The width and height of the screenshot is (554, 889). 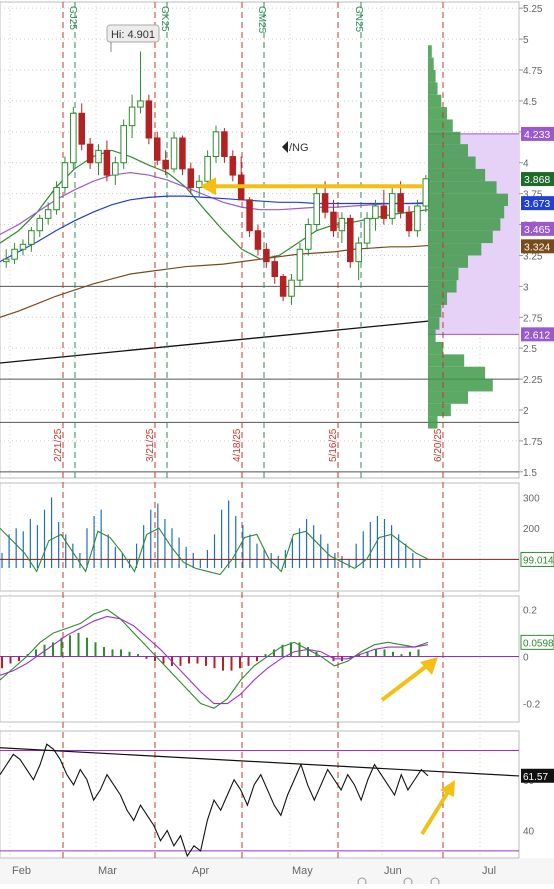 What do you see at coordinates (393, 871) in the screenshot?
I see `x-tick-label: Jun` at bounding box center [393, 871].